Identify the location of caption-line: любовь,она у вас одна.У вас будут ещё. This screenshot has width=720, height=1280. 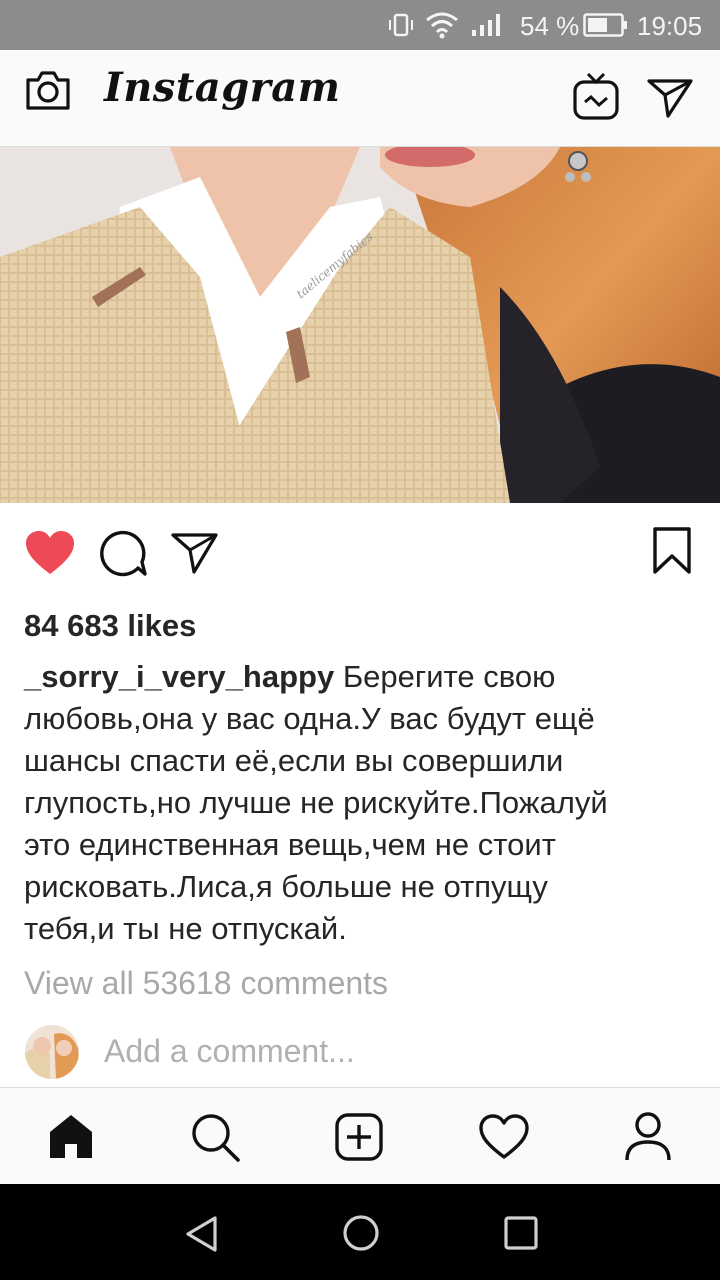
(309, 718).